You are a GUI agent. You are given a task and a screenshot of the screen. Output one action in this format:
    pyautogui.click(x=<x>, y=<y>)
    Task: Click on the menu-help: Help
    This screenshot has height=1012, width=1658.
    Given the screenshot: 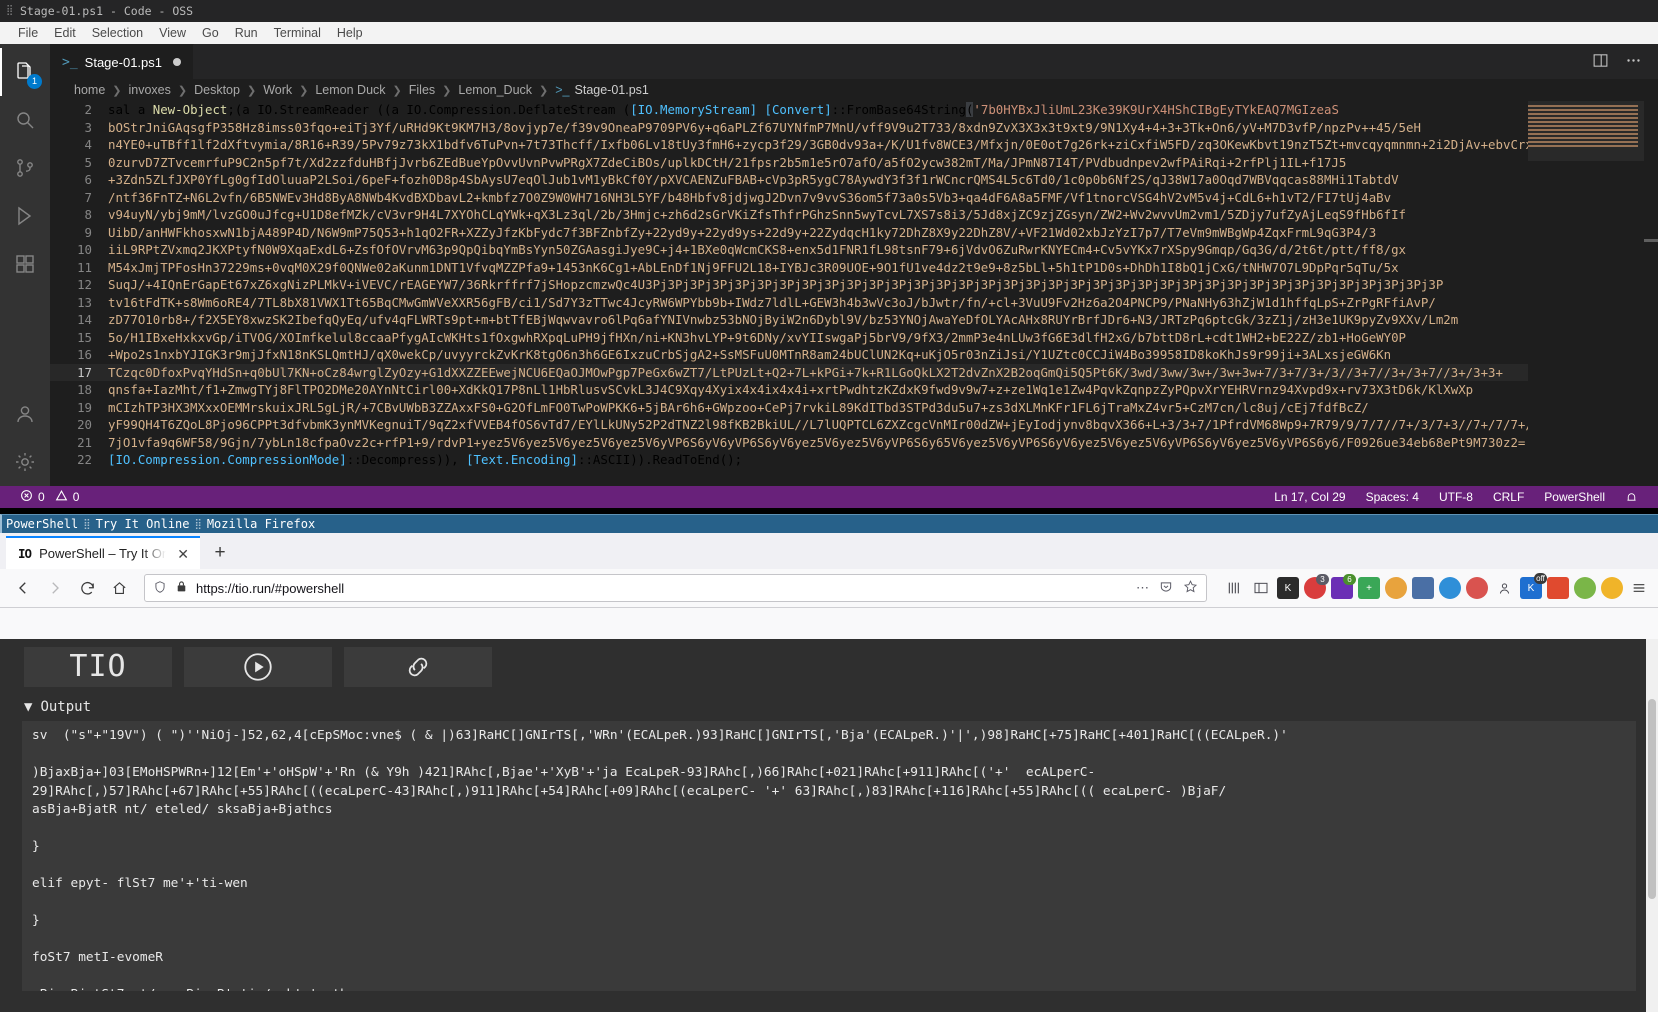 What is the action you would take?
    pyautogui.click(x=350, y=33)
    